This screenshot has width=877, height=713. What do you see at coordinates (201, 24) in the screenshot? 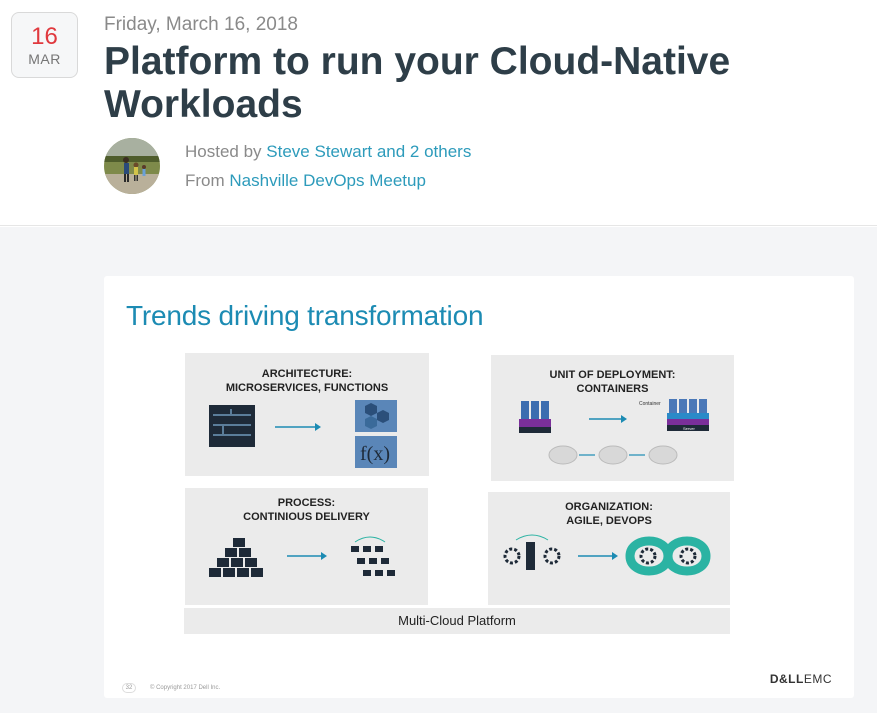
I see `event-date: Friday, March 16, 2018` at bounding box center [201, 24].